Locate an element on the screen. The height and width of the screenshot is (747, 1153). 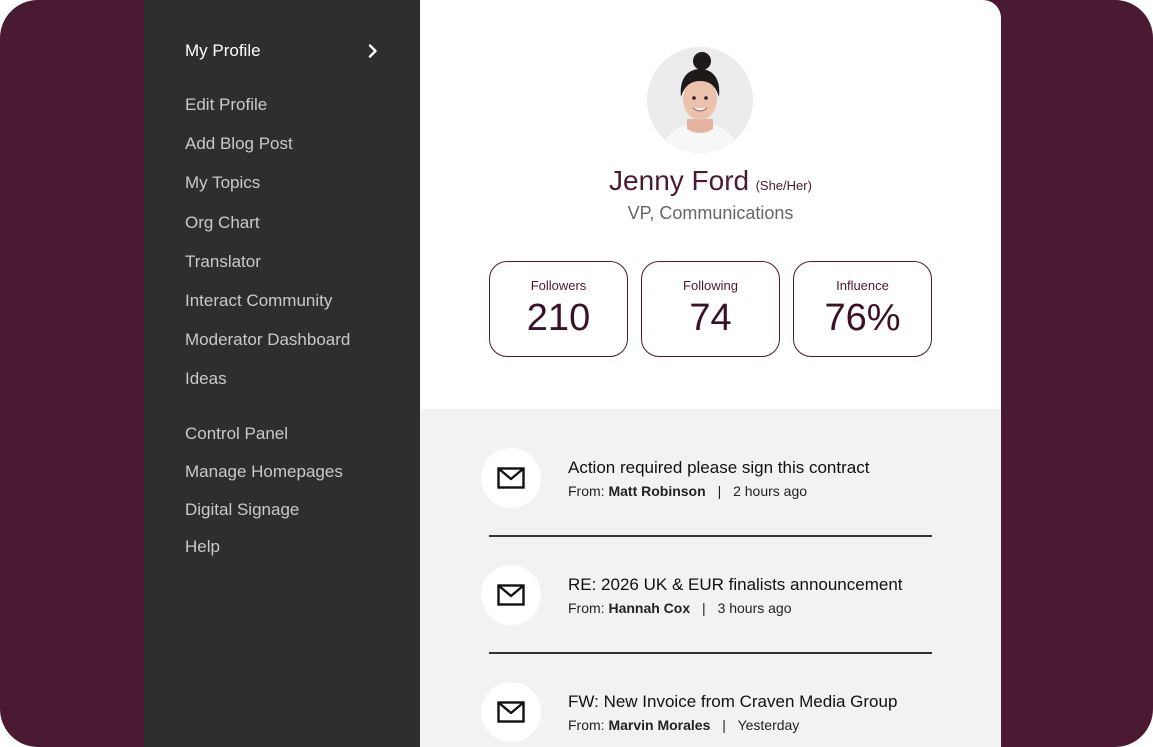
sidebar-item-ideas: Ideas is located at coordinates (206, 379).